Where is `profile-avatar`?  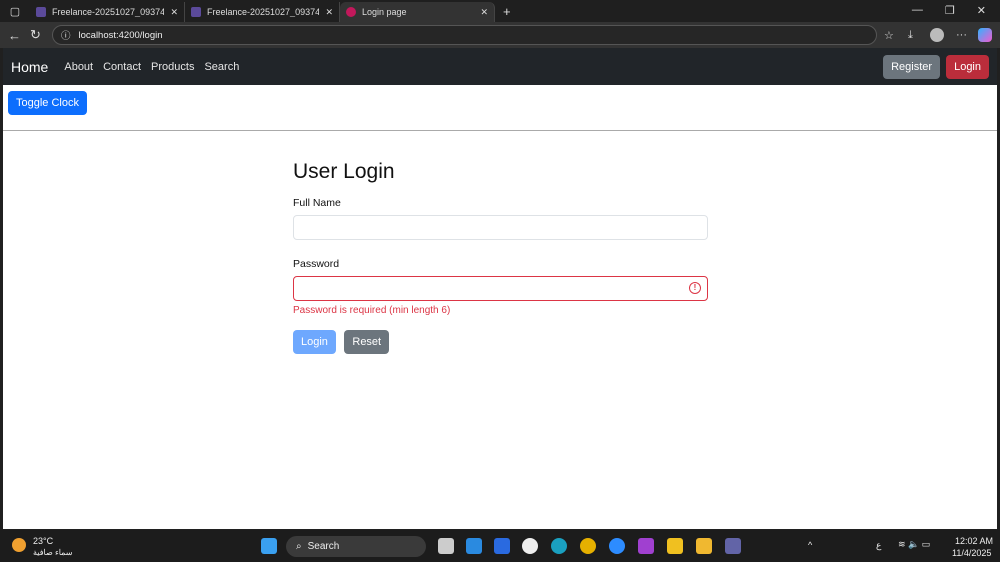 profile-avatar is located at coordinates (937, 35).